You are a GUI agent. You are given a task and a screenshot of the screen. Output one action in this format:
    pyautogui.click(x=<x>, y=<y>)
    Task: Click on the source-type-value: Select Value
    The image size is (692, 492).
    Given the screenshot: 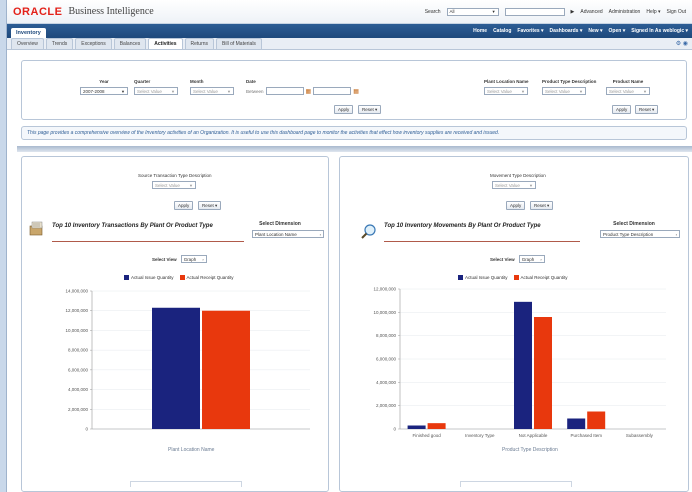 What is the action you would take?
    pyautogui.click(x=167, y=185)
    